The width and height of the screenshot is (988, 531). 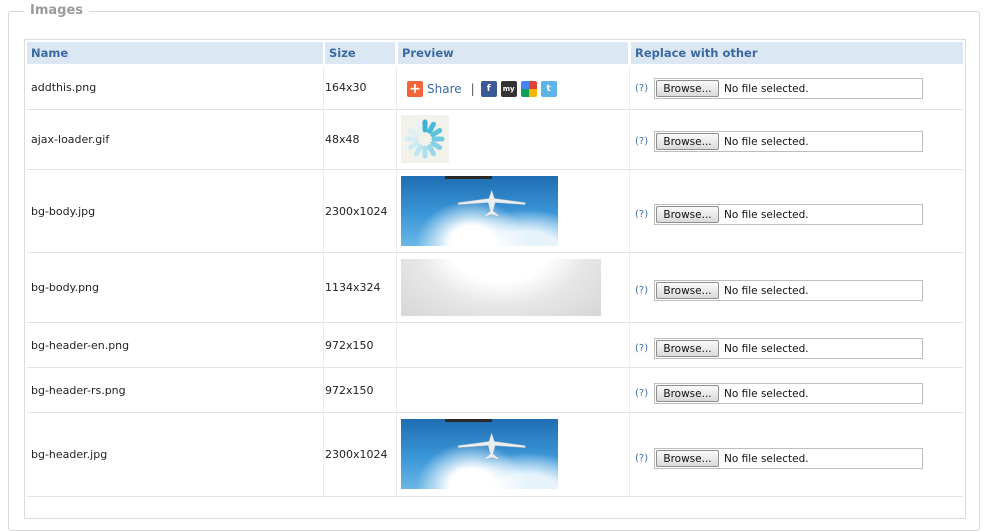 What do you see at coordinates (65, 287) in the screenshot?
I see `file-name: bg-body.png` at bounding box center [65, 287].